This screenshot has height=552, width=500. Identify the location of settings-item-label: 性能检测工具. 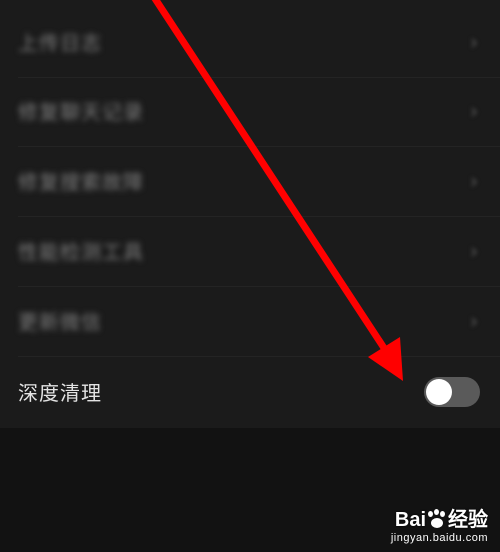
(81, 252).